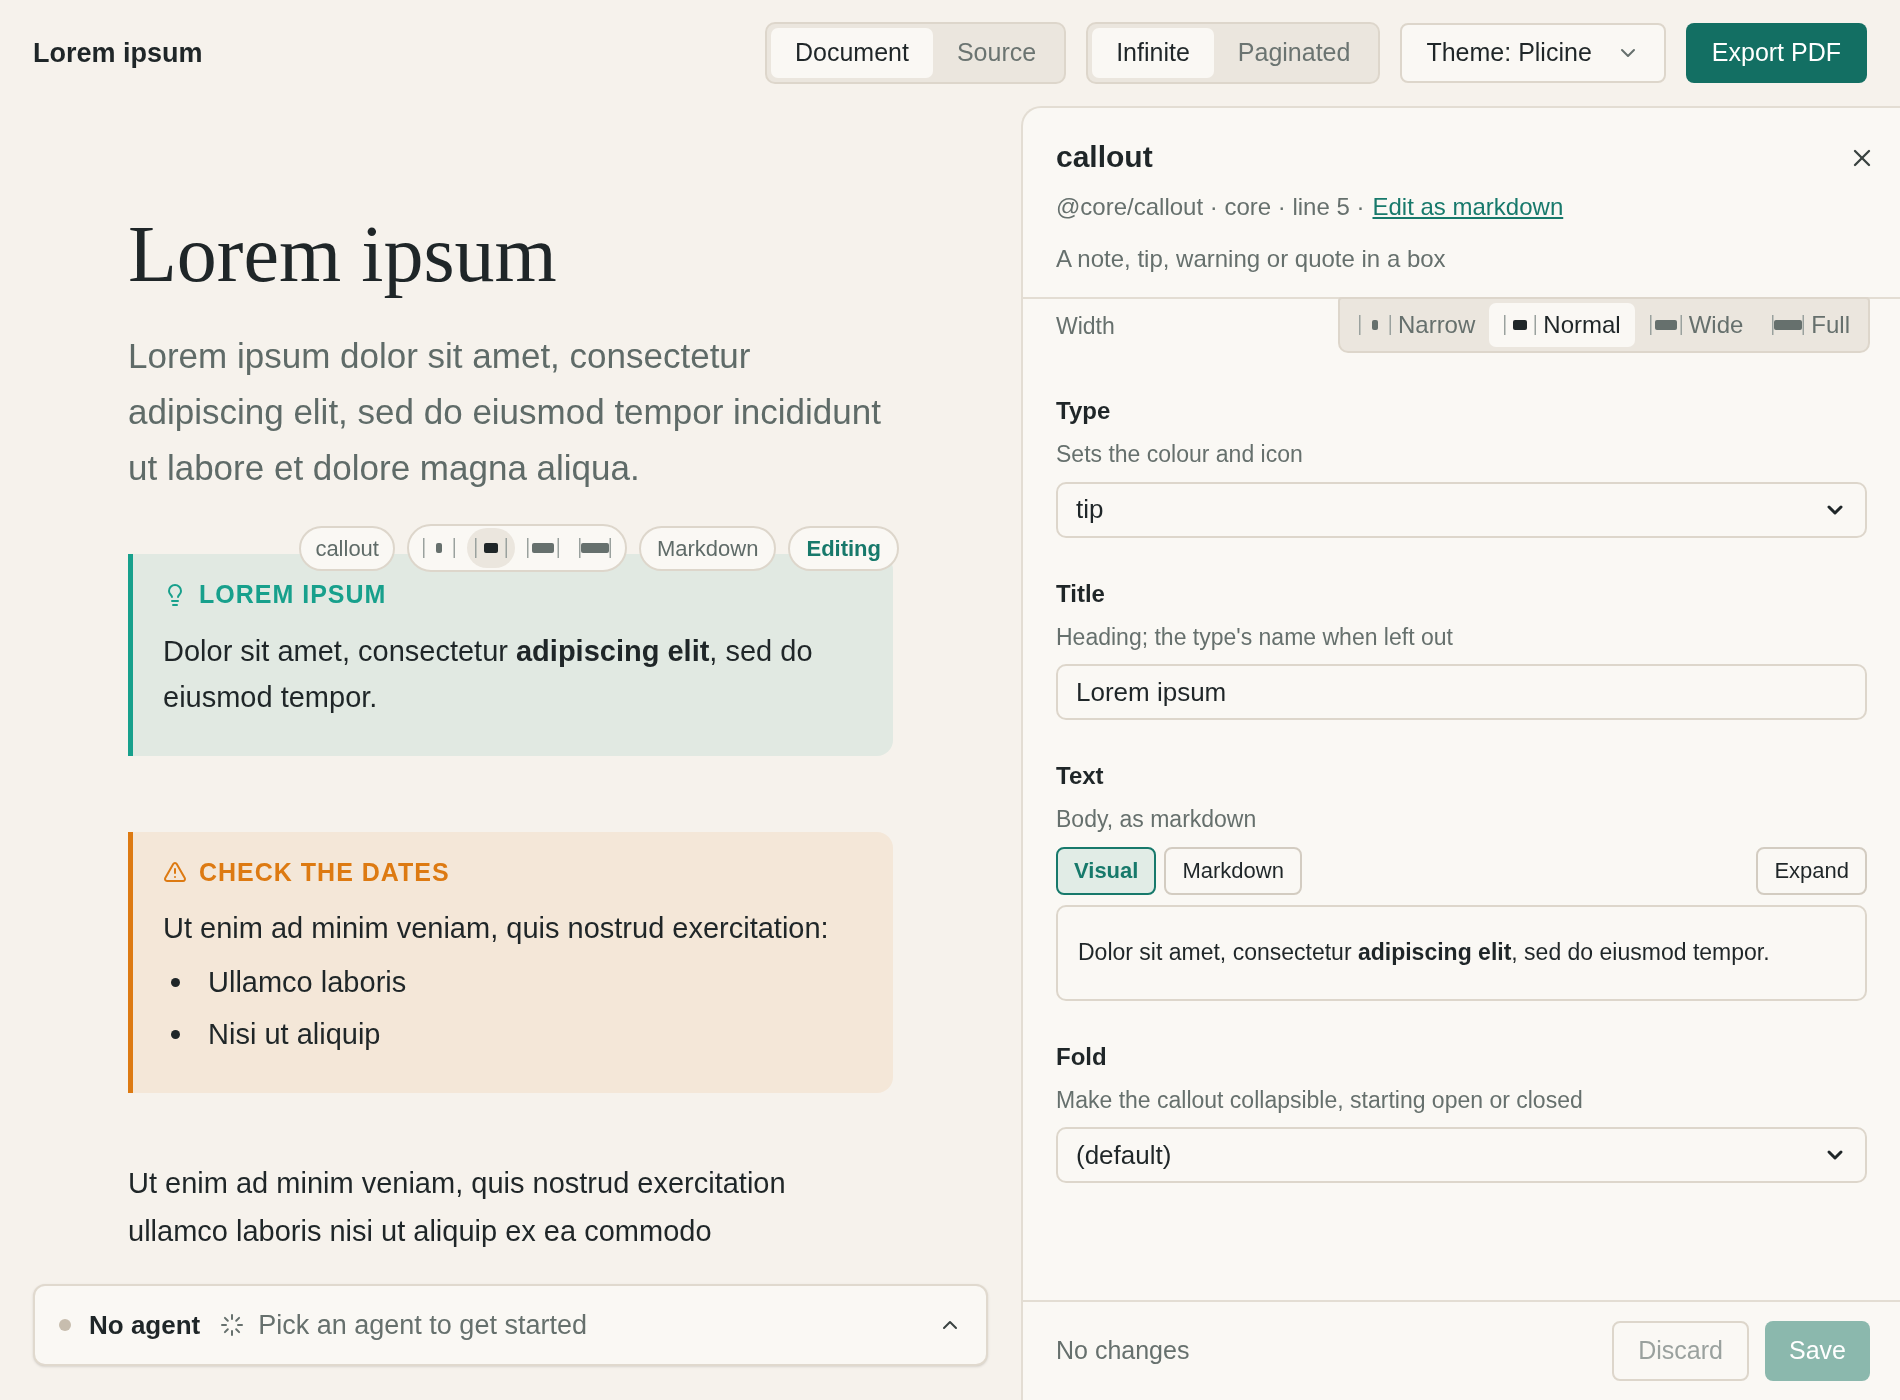  I want to click on editing-chip: Editing, so click(843, 548).